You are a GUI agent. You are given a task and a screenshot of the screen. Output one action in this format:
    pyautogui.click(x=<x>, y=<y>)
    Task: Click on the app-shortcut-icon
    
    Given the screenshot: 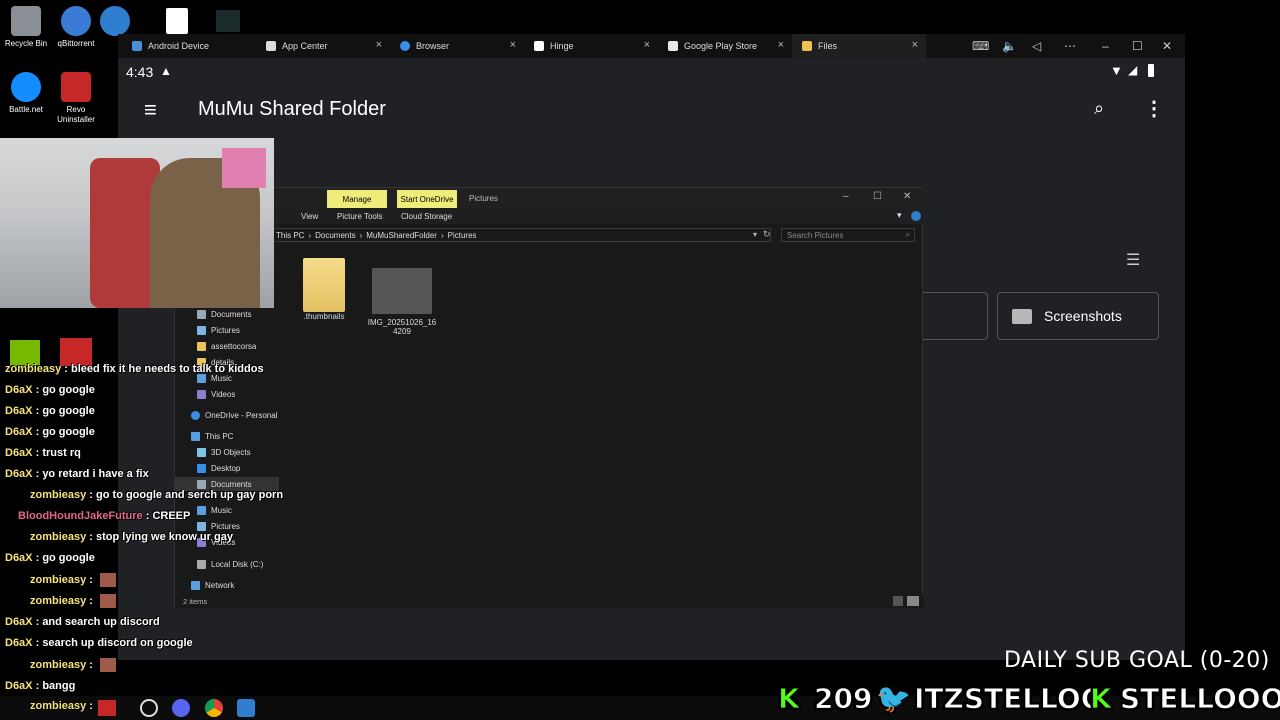 What is the action you would take?
    pyautogui.click(x=228, y=21)
    